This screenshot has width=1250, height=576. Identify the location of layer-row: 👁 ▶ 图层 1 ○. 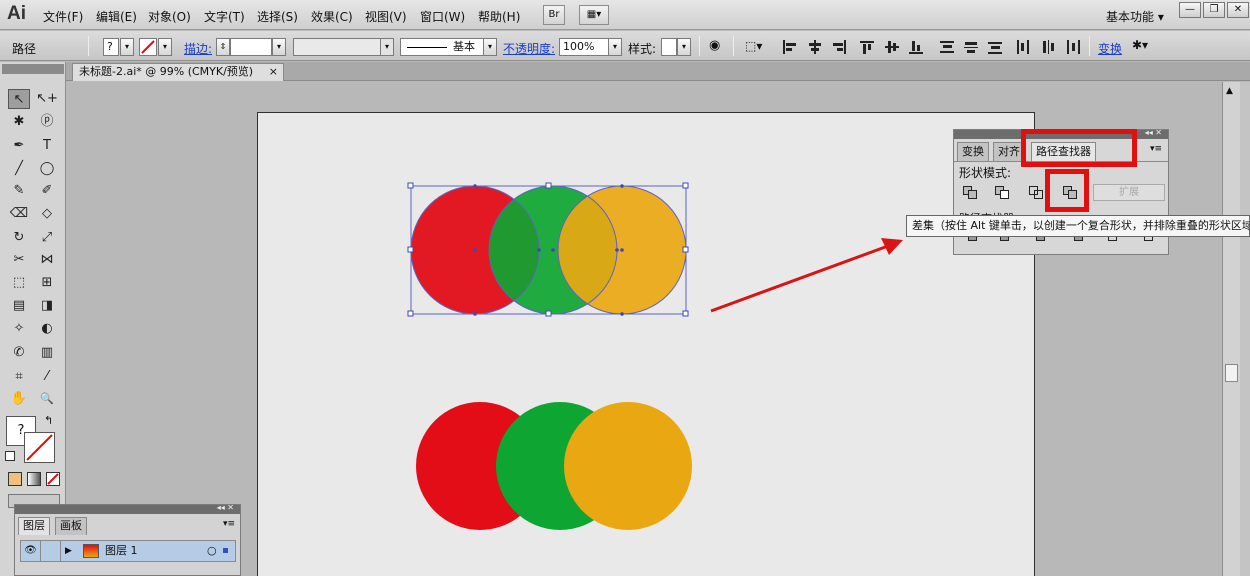
(128, 551).